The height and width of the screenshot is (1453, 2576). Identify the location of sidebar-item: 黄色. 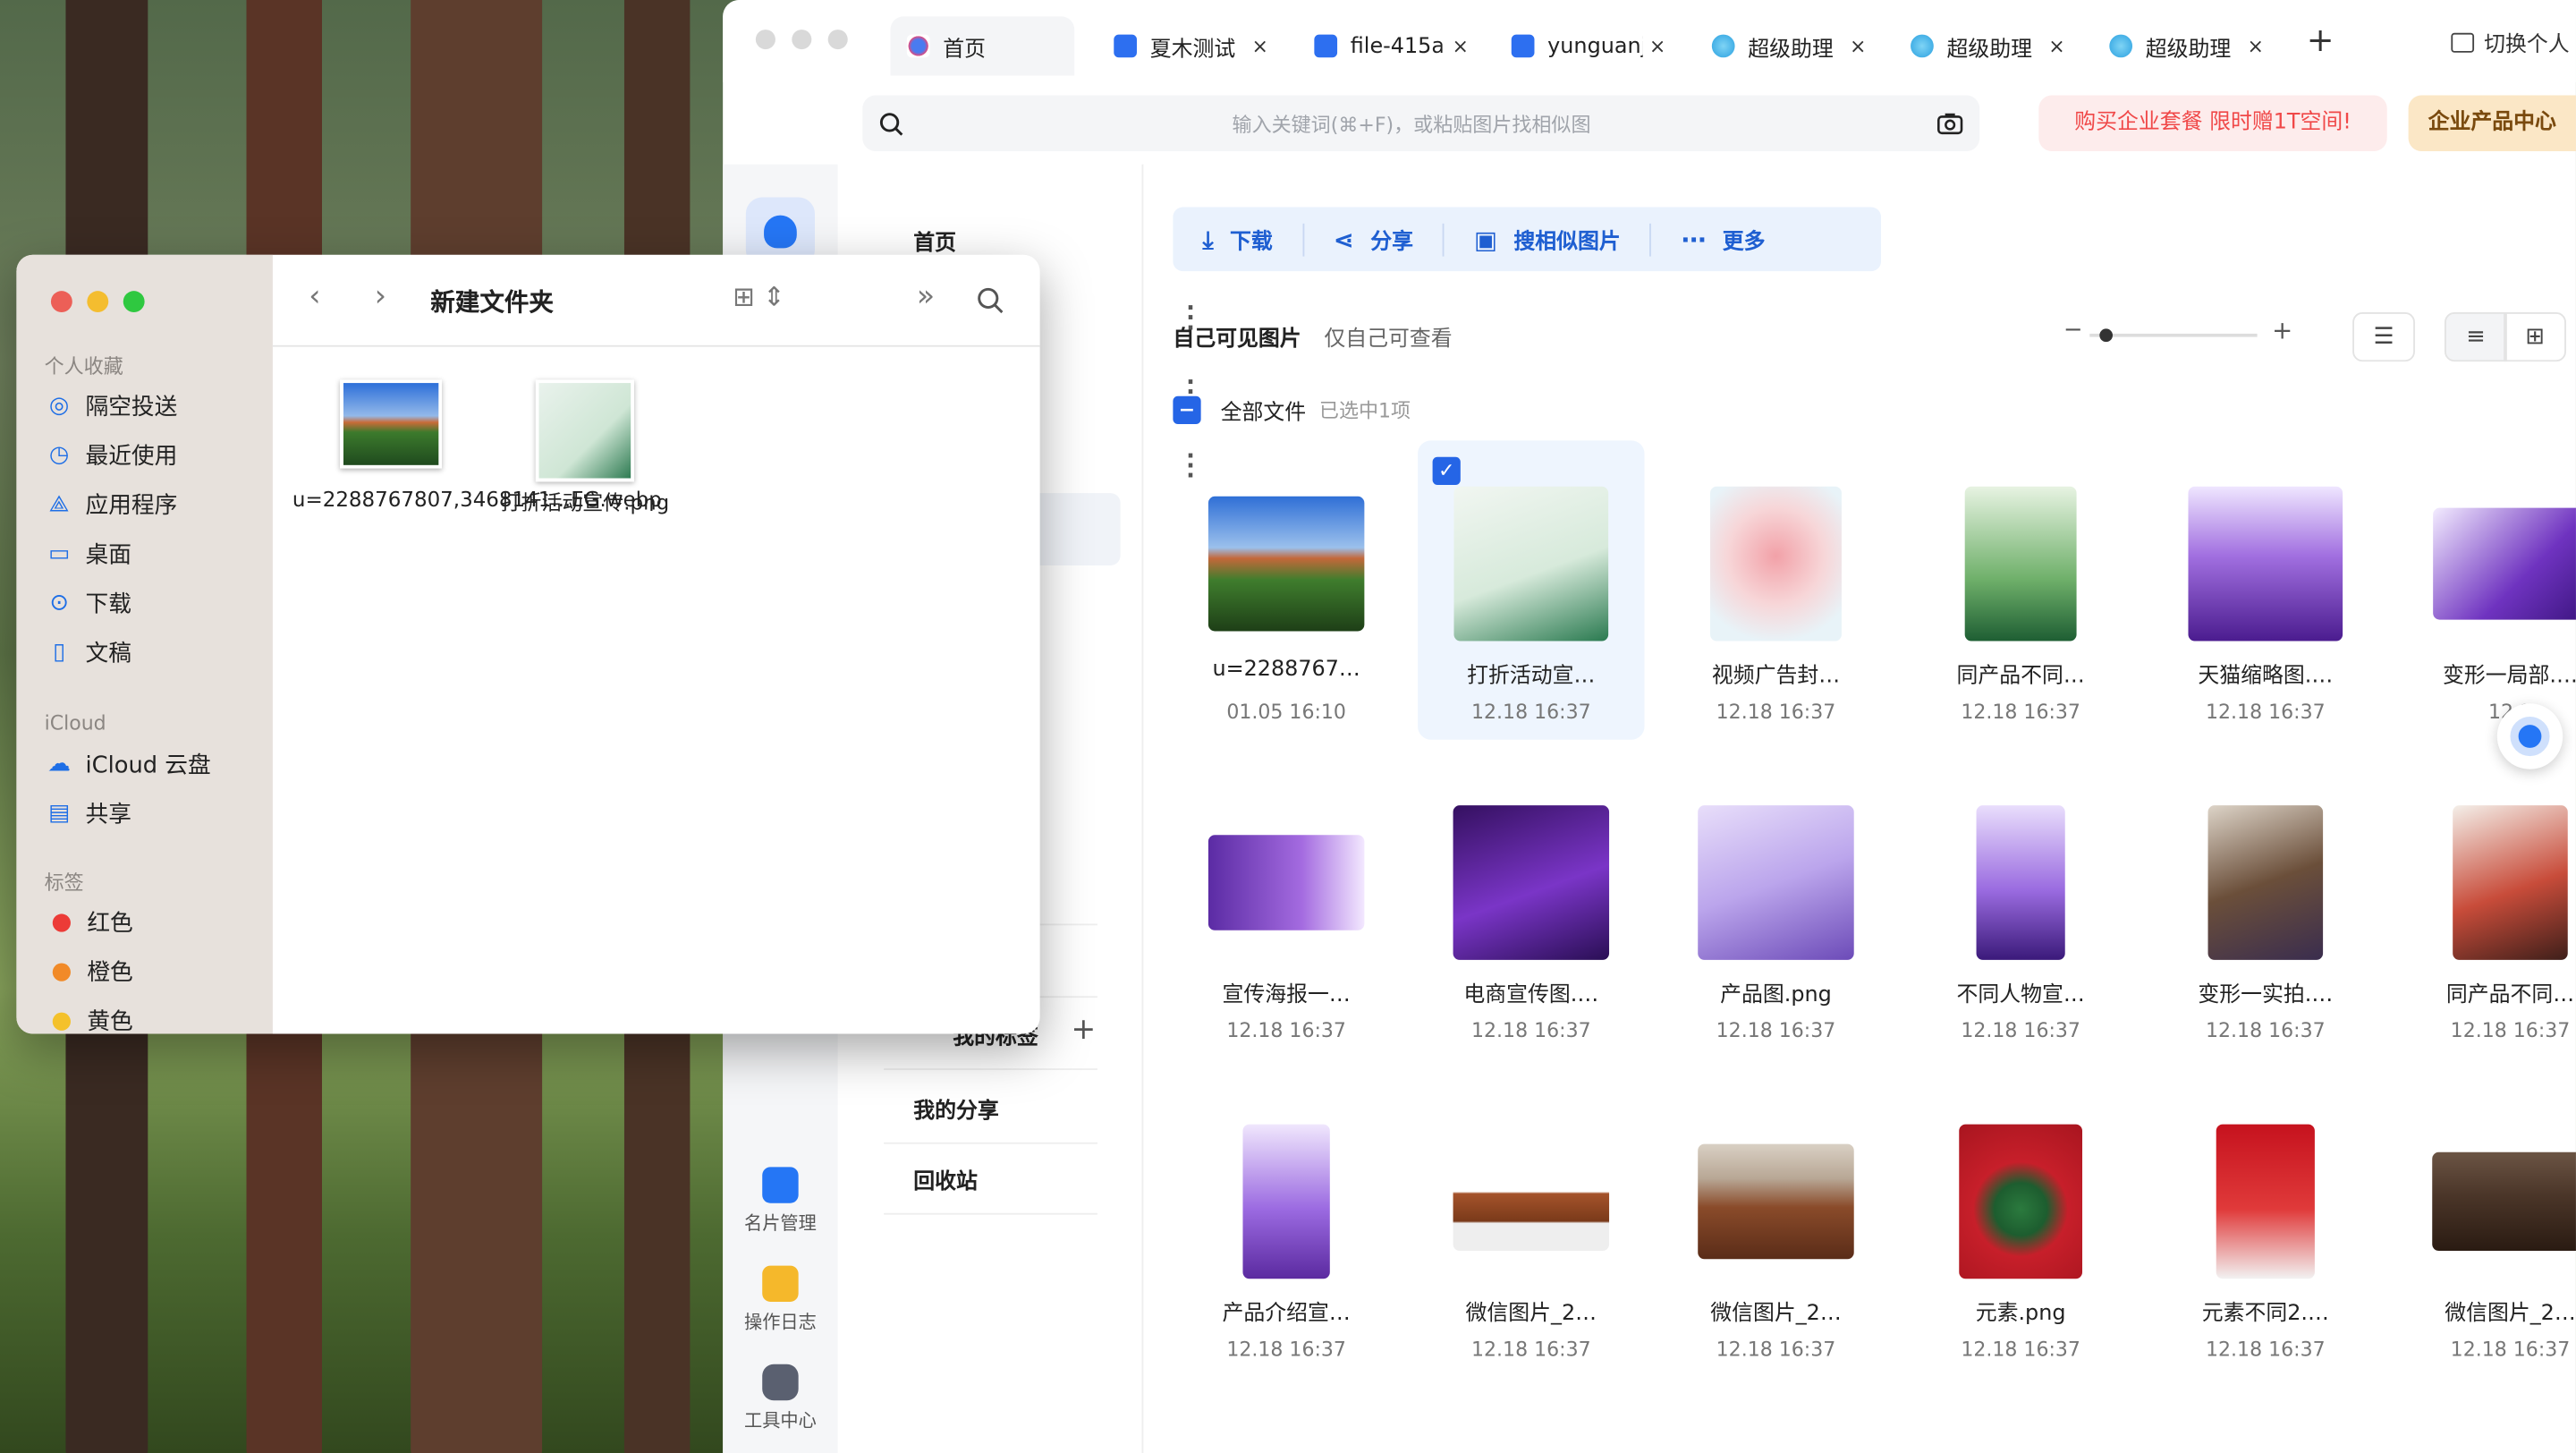
(89, 1019).